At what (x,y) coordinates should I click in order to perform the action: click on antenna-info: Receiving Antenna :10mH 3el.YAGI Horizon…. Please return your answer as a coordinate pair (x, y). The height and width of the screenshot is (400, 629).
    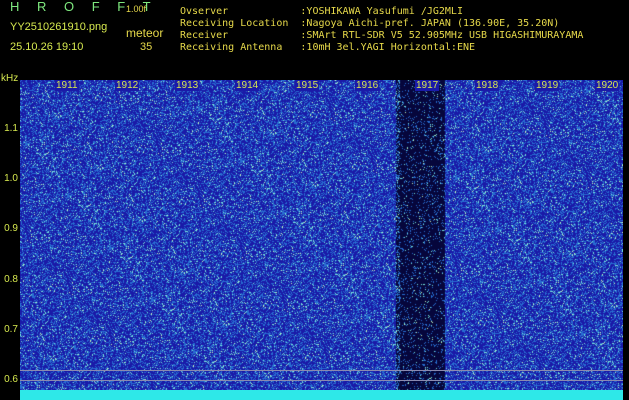
    Looking at the image, I should click on (328, 47).